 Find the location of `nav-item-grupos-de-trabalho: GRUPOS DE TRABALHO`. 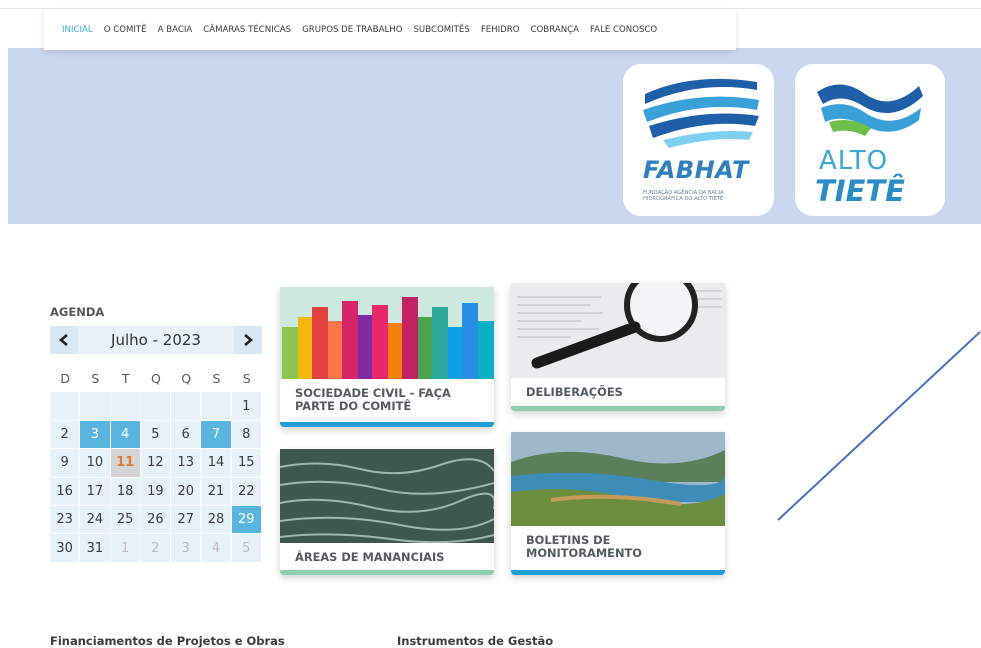

nav-item-grupos-de-trabalho: GRUPOS DE TRABALHO is located at coordinates (352, 30).